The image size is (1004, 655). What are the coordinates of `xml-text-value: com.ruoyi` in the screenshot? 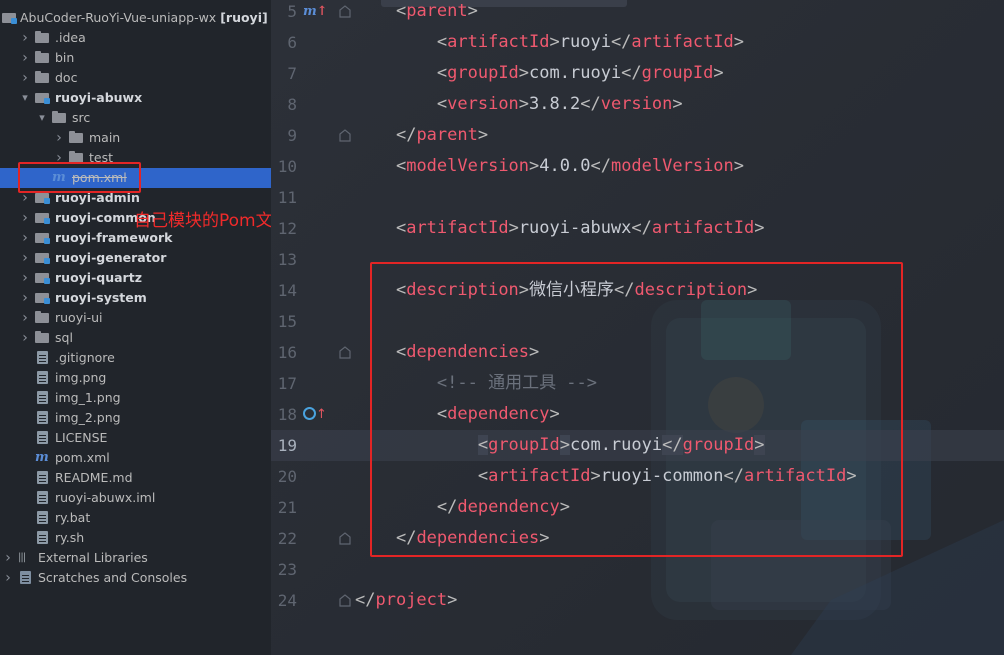 It's located at (575, 73).